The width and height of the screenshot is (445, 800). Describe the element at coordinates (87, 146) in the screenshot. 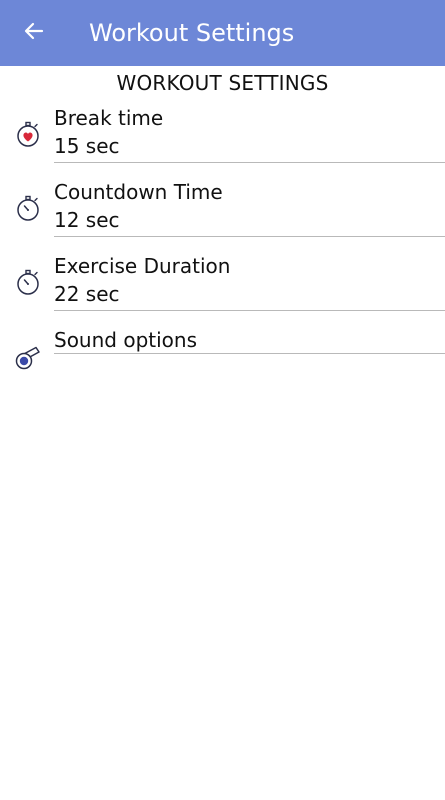

I see `setting-value: 15 sec` at that location.